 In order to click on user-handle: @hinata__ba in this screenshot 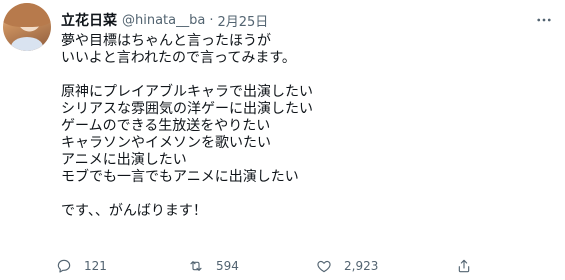, I will do `click(163, 20)`.